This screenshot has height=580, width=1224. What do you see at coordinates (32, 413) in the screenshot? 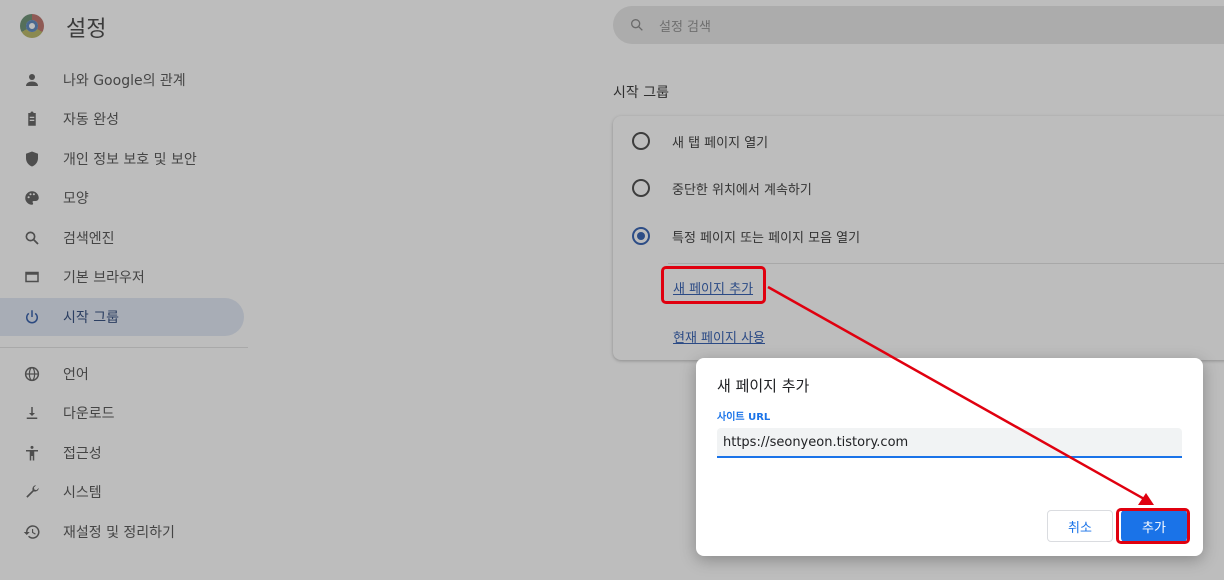
I see `download-icon` at bounding box center [32, 413].